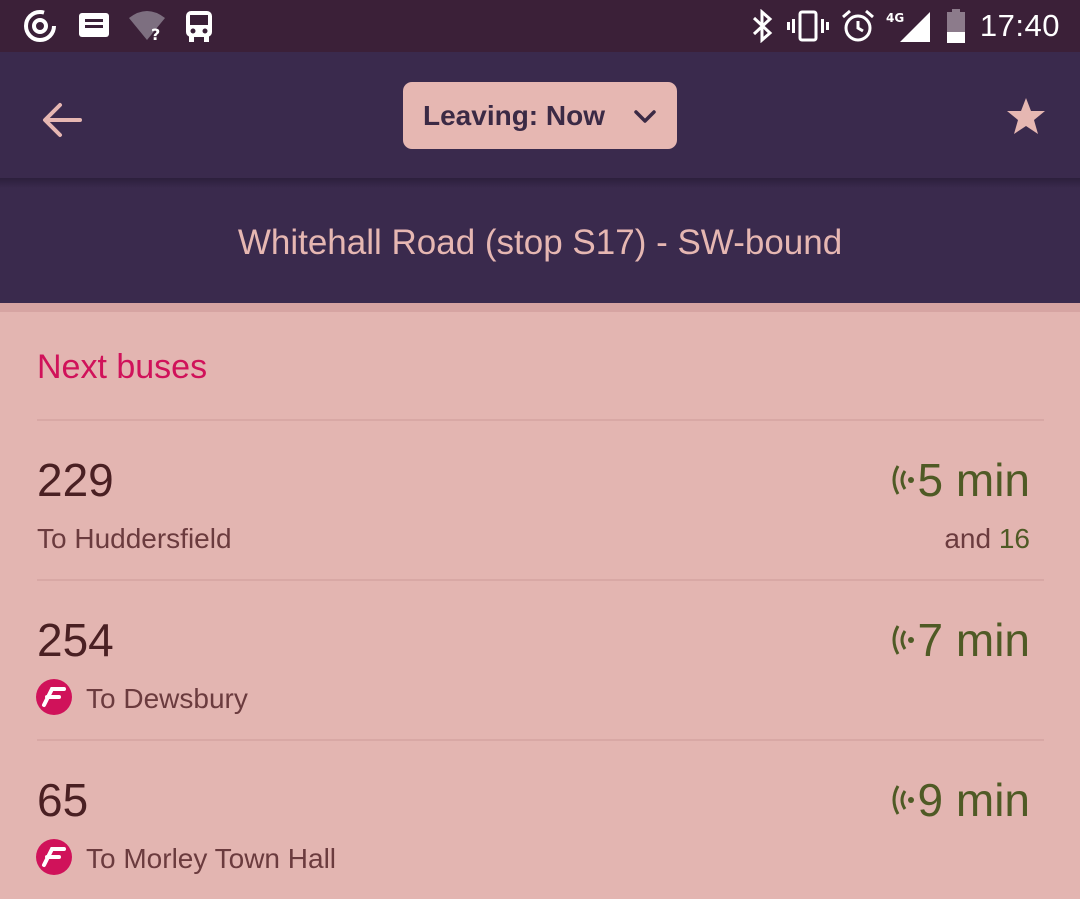  What do you see at coordinates (122, 367) in the screenshot?
I see `next-buses-heading: Next buses` at bounding box center [122, 367].